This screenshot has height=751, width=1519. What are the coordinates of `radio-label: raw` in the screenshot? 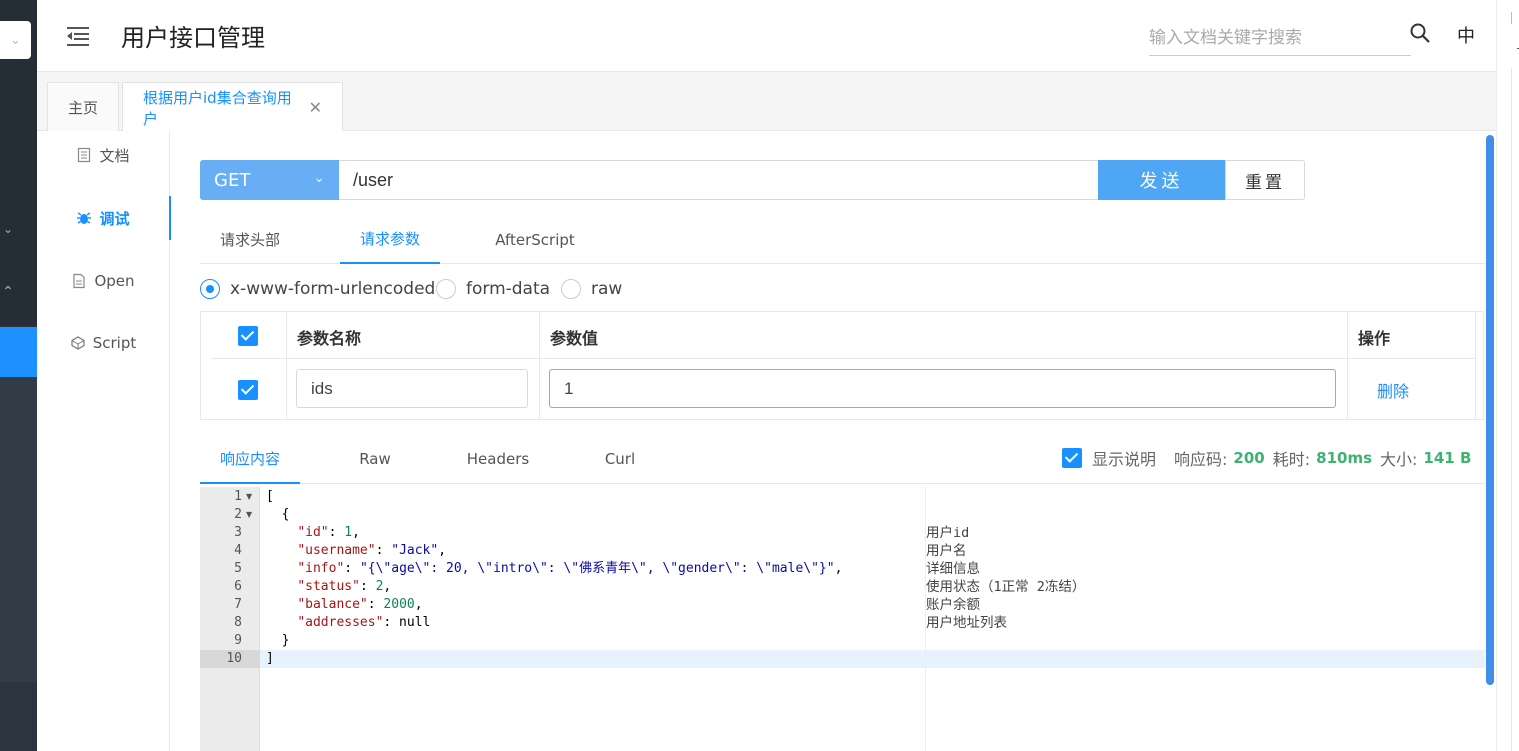 It's located at (607, 289).